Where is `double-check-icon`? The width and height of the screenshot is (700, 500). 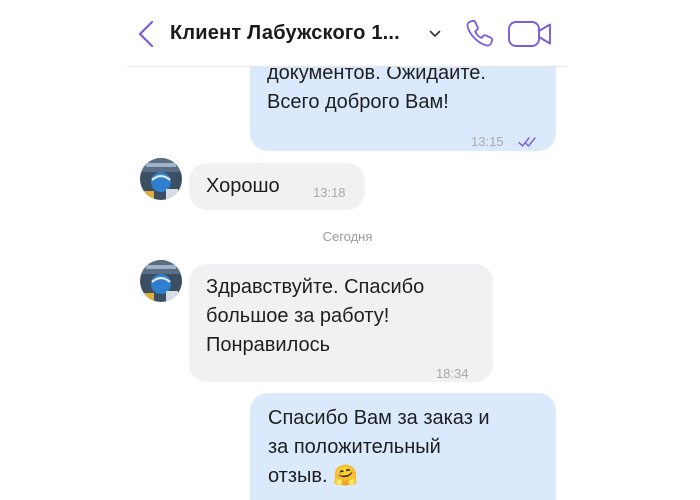
double-check-icon is located at coordinates (528, 137).